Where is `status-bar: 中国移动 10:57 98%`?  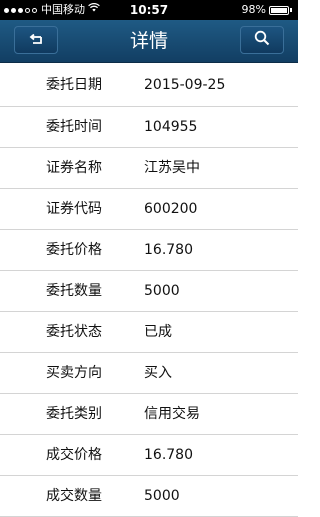 status-bar: 中国移动 10:57 98% is located at coordinates (149, 10).